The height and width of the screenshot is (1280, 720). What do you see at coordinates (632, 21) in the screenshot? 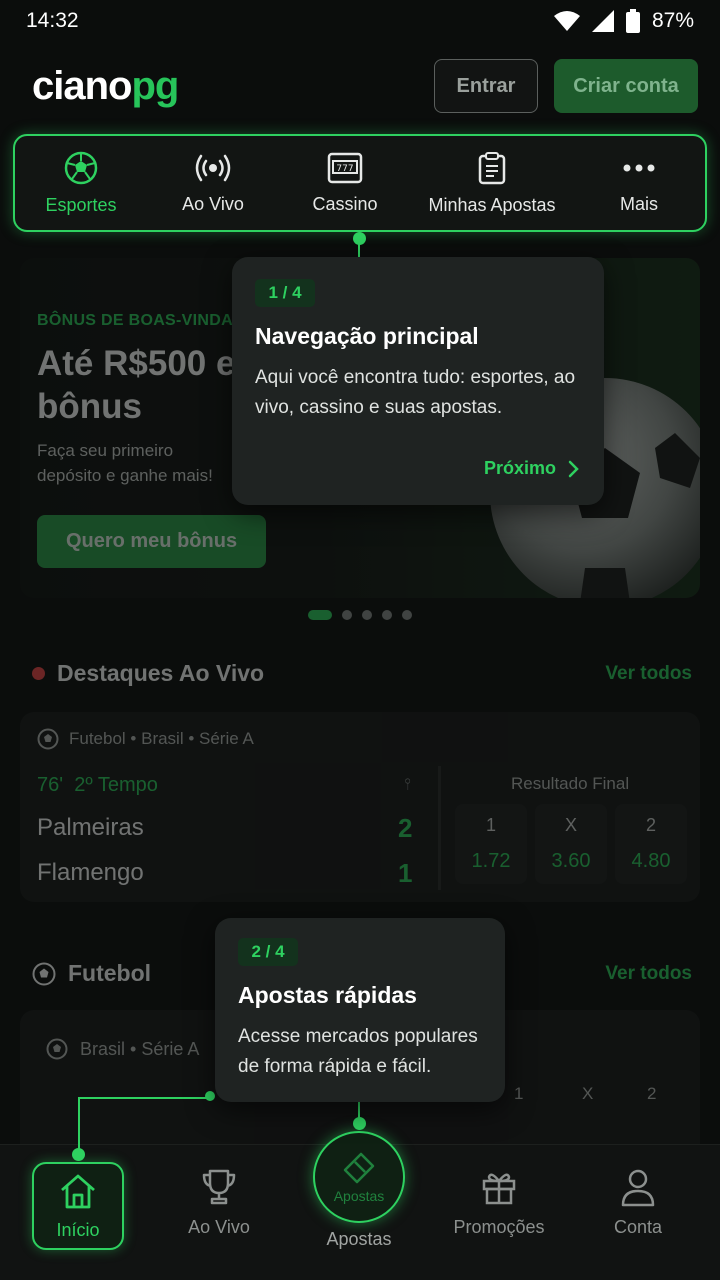
I see `battery-icon` at bounding box center [632, 21].